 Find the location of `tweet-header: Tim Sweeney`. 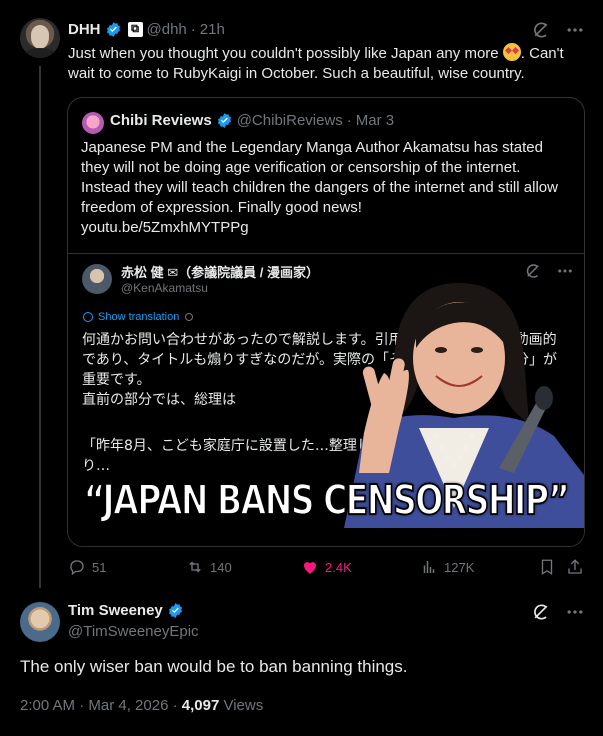

tweet-header: Tim Sweeney is located at coordinates (126, 610).